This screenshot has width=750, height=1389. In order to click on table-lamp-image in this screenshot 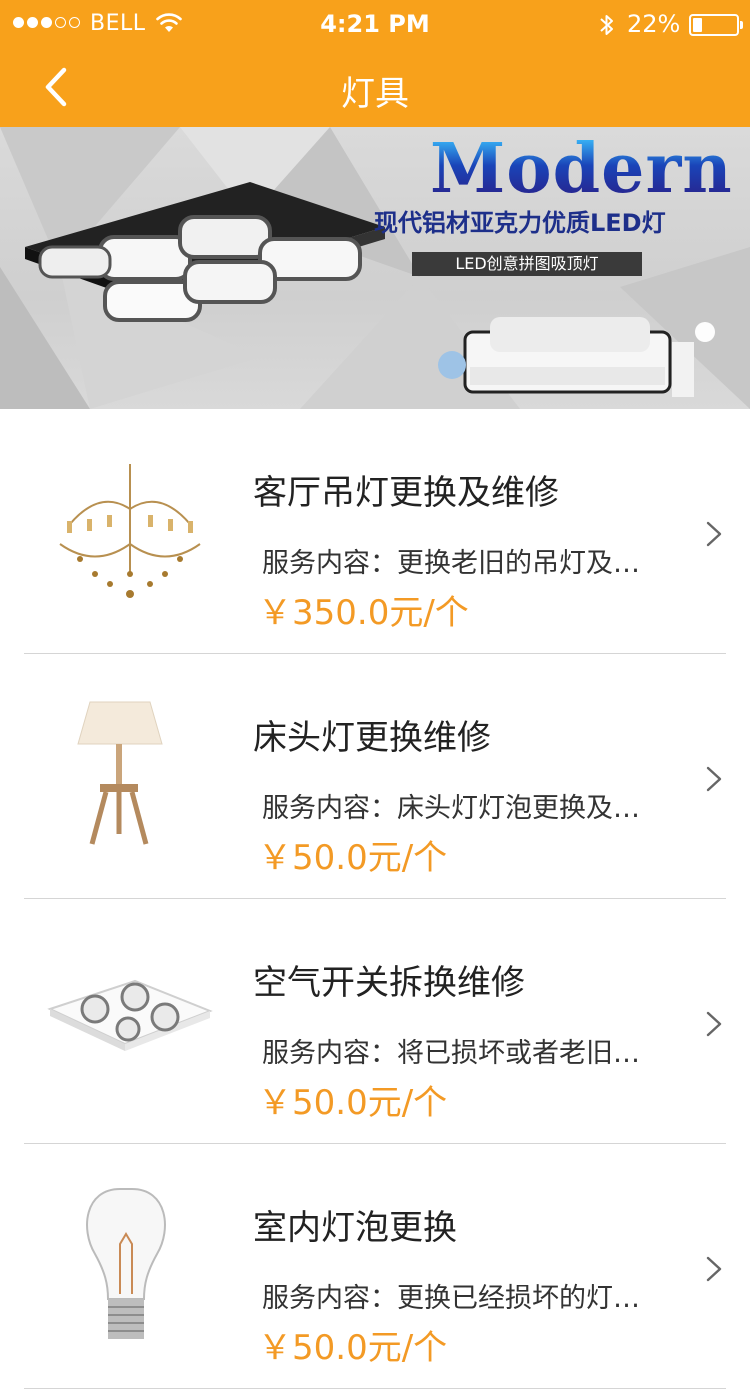, I will do `click(120, 773)`.